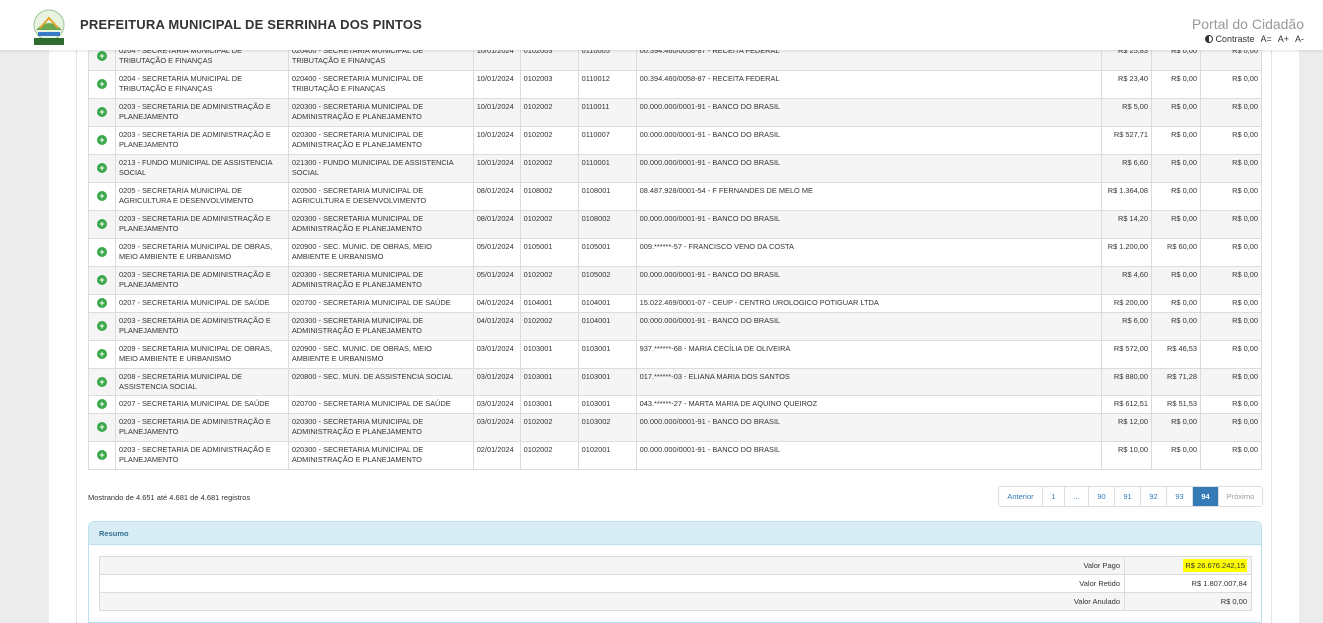  I want to click on credor-cell: 00.394.460/0058-87 - RECEITA FEDERAL, so click(869, 84).